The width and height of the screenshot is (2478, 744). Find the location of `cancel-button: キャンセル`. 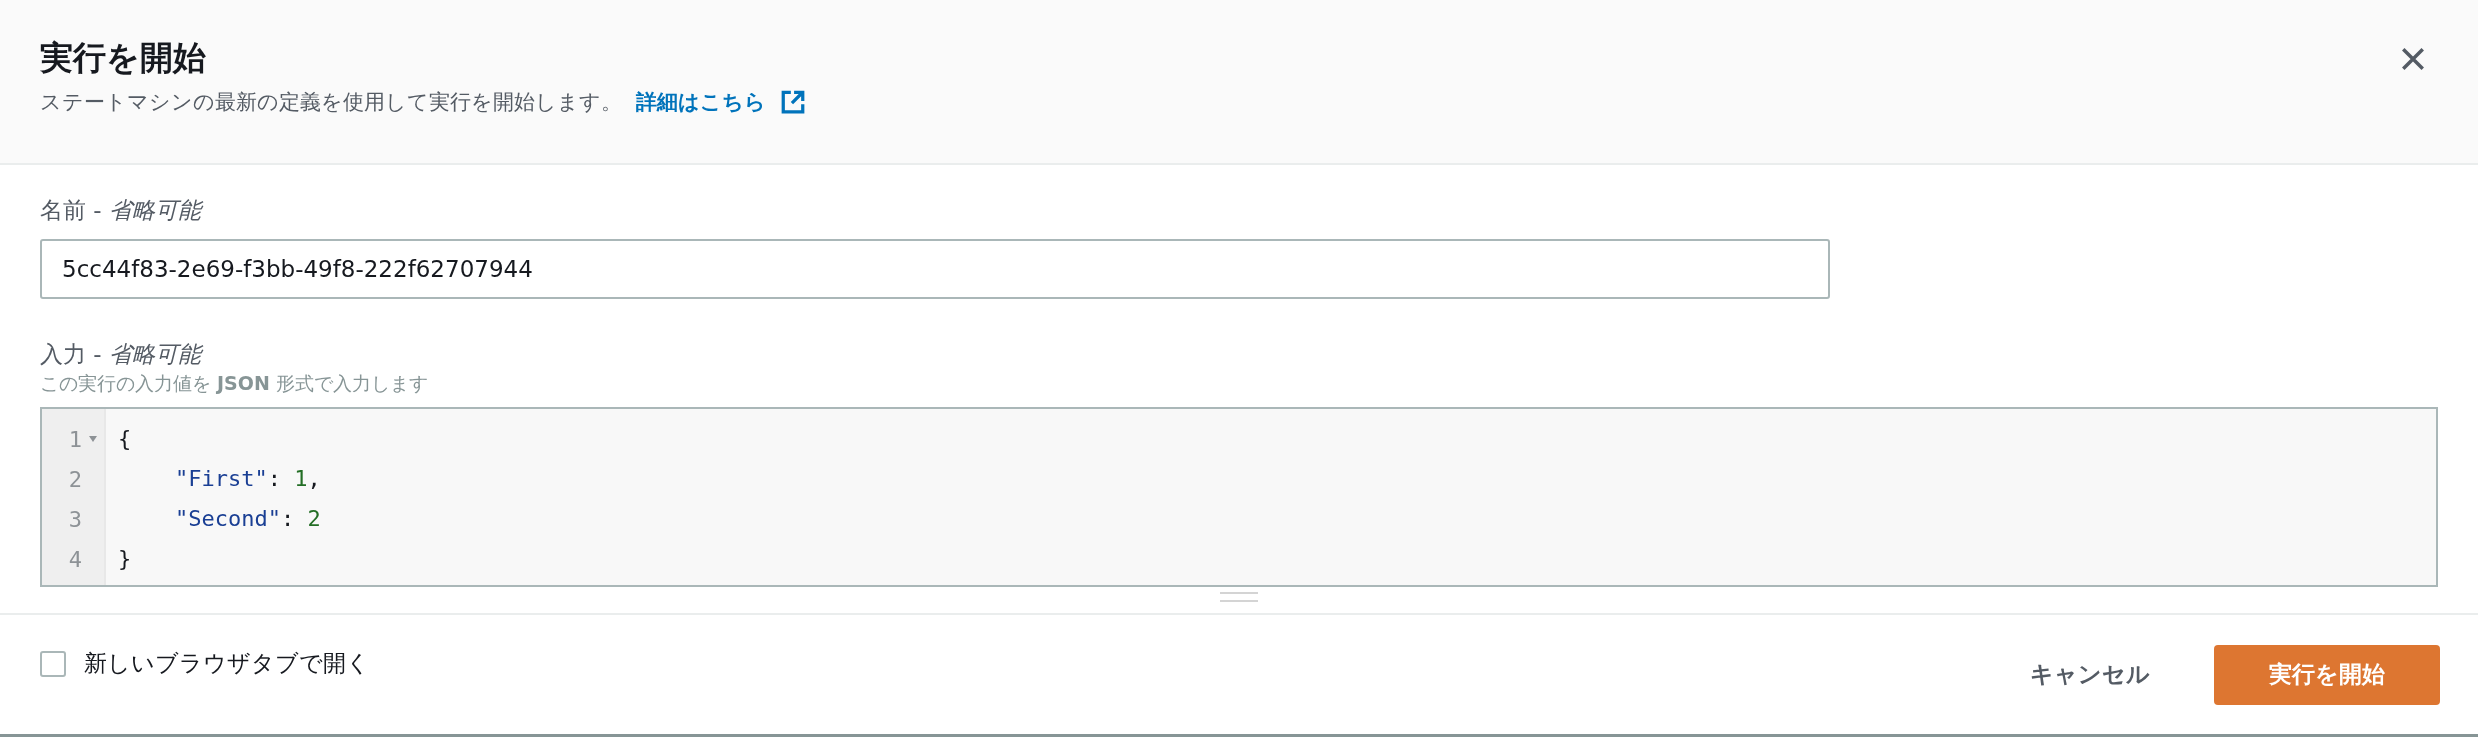

cancel-button: キャンセル is located at coordinates (2090, 674).